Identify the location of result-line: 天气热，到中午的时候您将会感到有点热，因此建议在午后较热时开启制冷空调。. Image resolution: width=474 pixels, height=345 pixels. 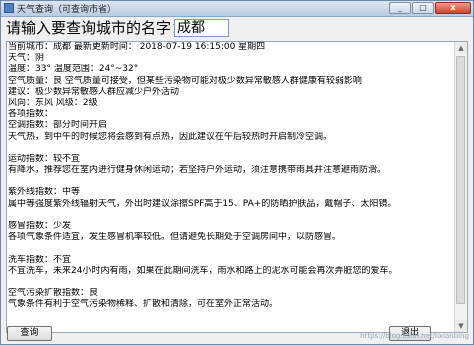
(170, 136).